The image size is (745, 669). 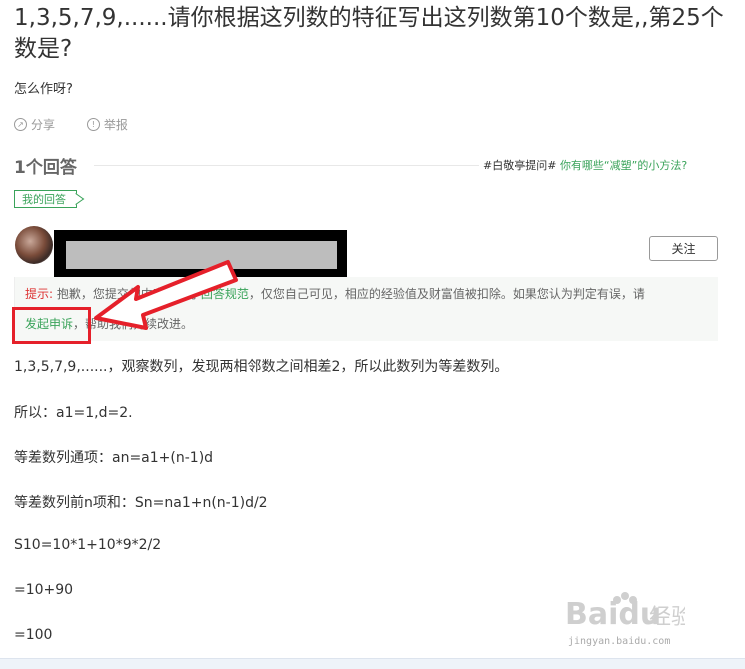 What do you see at coordinates (225, 294) in the screenshot?
I see `answer-rules-link: 回答规范` at bounding box center [225, 294].